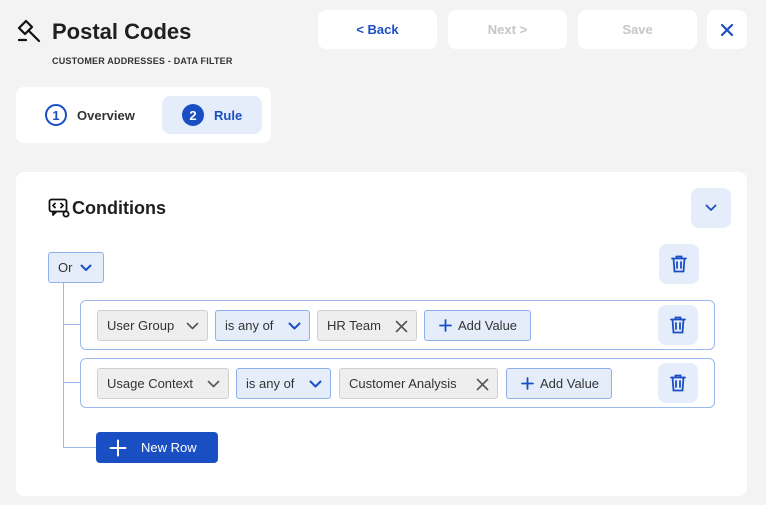 The height and width of the screenshot is (505, 766). What do you see at coordinates (150, 383) in the screenshot?
I see `field-value: Usage Context` at bounding box center [150, 383].